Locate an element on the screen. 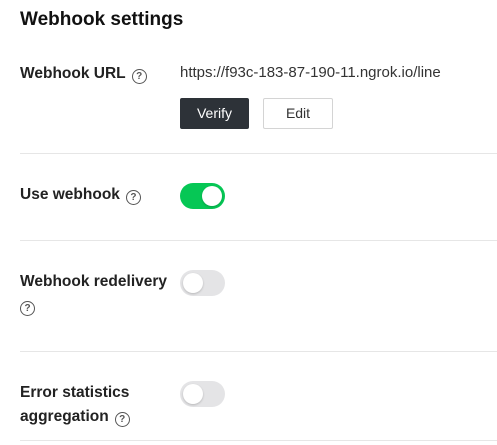 Image resolution: width=497 pixels, height=445 pixels. webhook-redelivery-label-row: Webhook redelivery ? is located at coordinates (100, 294).